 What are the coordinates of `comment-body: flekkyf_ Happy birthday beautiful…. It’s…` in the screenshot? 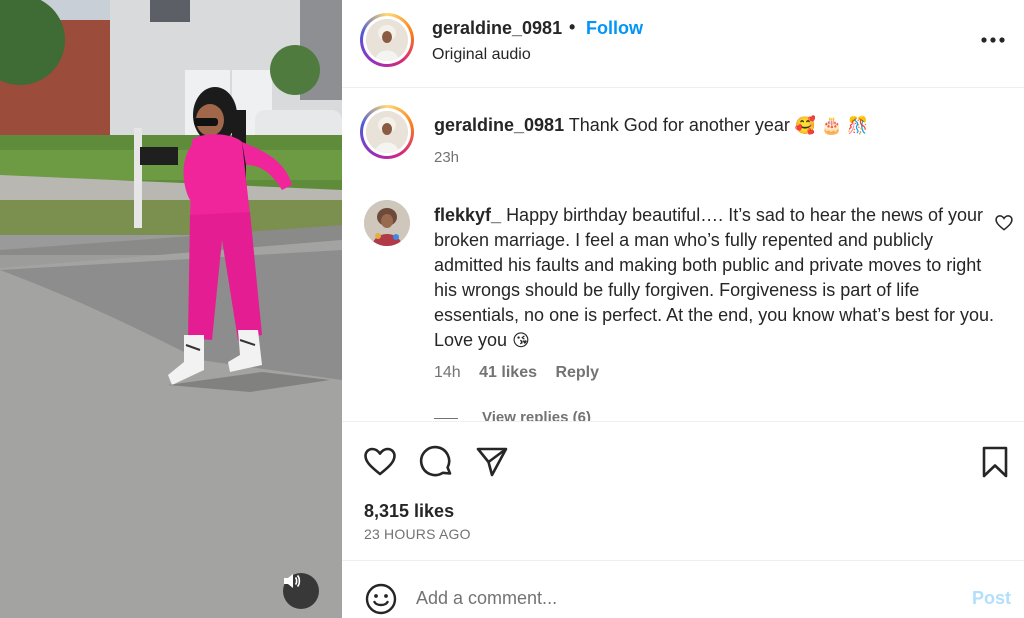 It's located at (714, 278).